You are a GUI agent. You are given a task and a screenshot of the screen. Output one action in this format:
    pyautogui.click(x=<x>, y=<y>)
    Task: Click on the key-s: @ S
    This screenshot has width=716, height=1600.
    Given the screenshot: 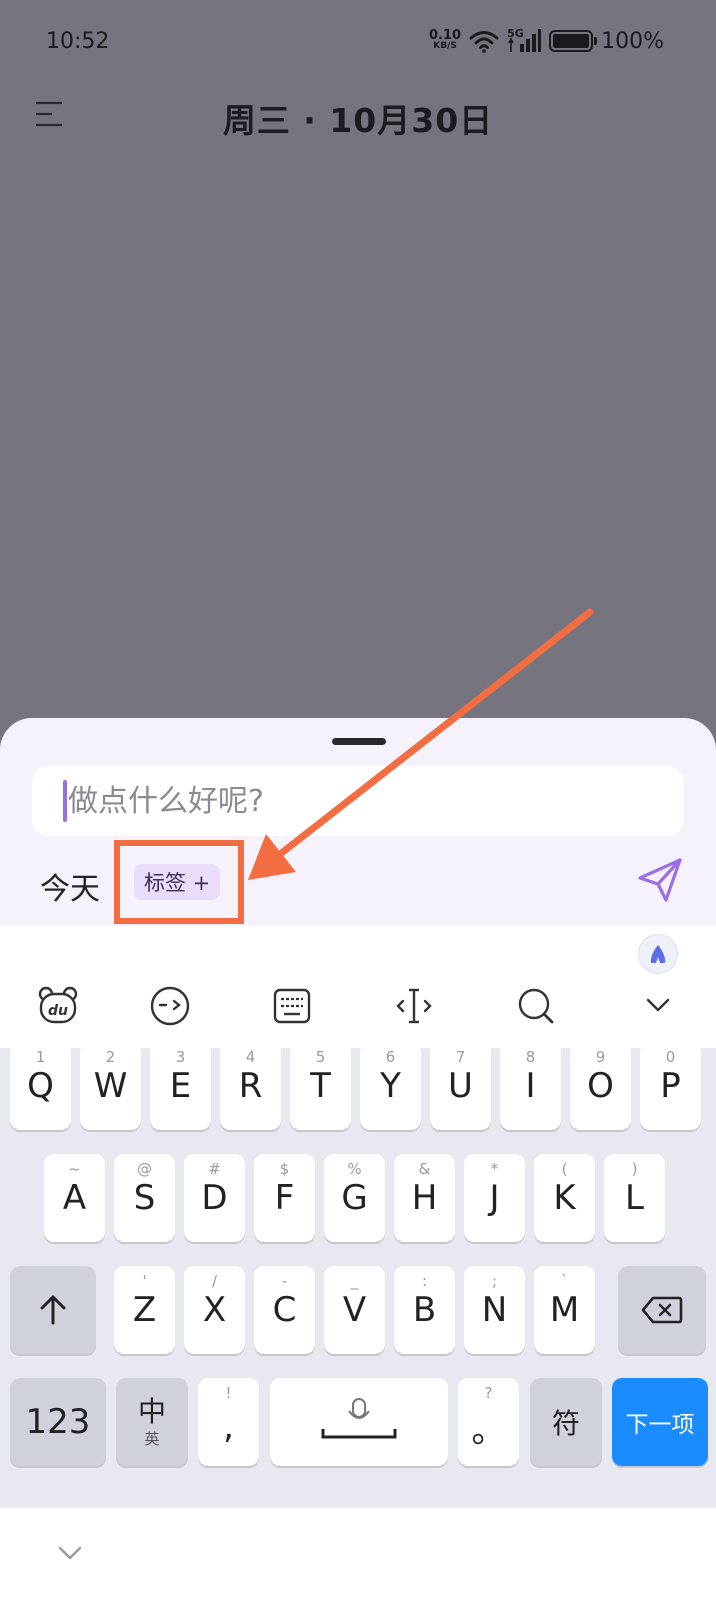 What is the action you would take?
    pyautogui.click(x=144, y=1198)
    